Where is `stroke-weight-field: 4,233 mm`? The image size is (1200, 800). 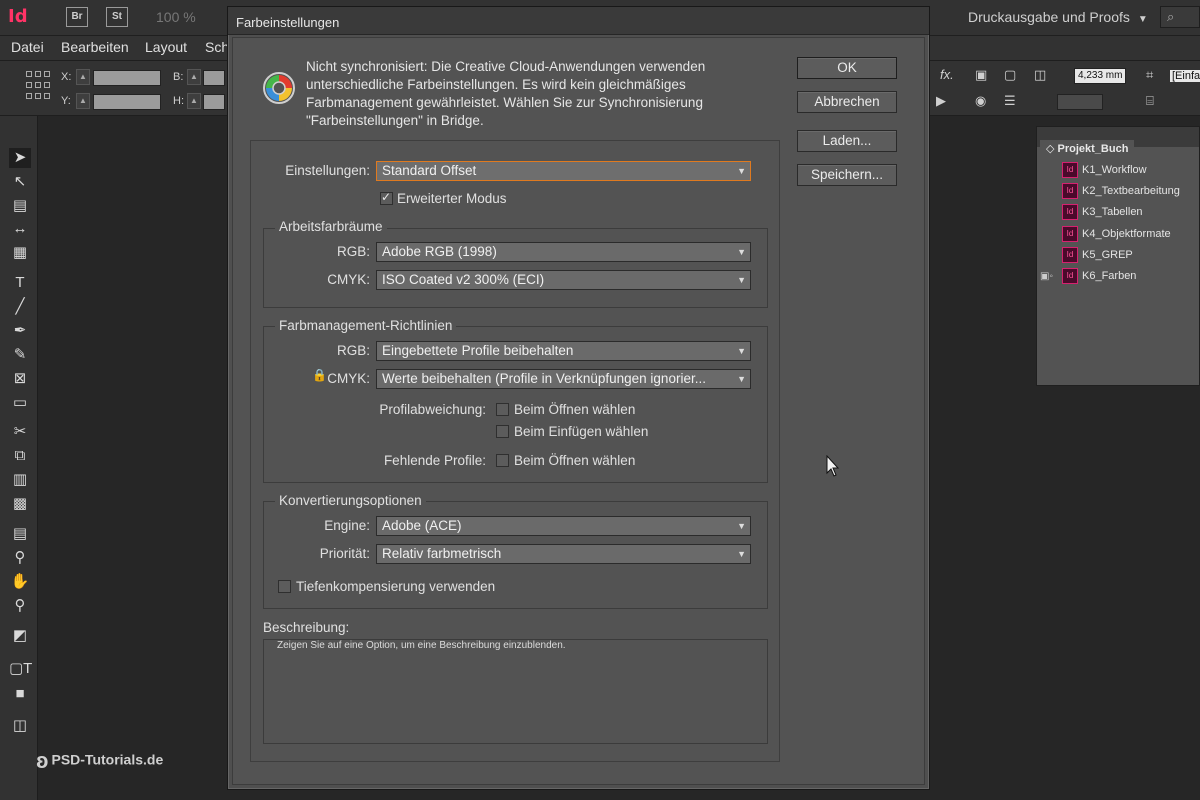 stroke-weight-field: 4,233 mm is located at coordinates (1100, 76).